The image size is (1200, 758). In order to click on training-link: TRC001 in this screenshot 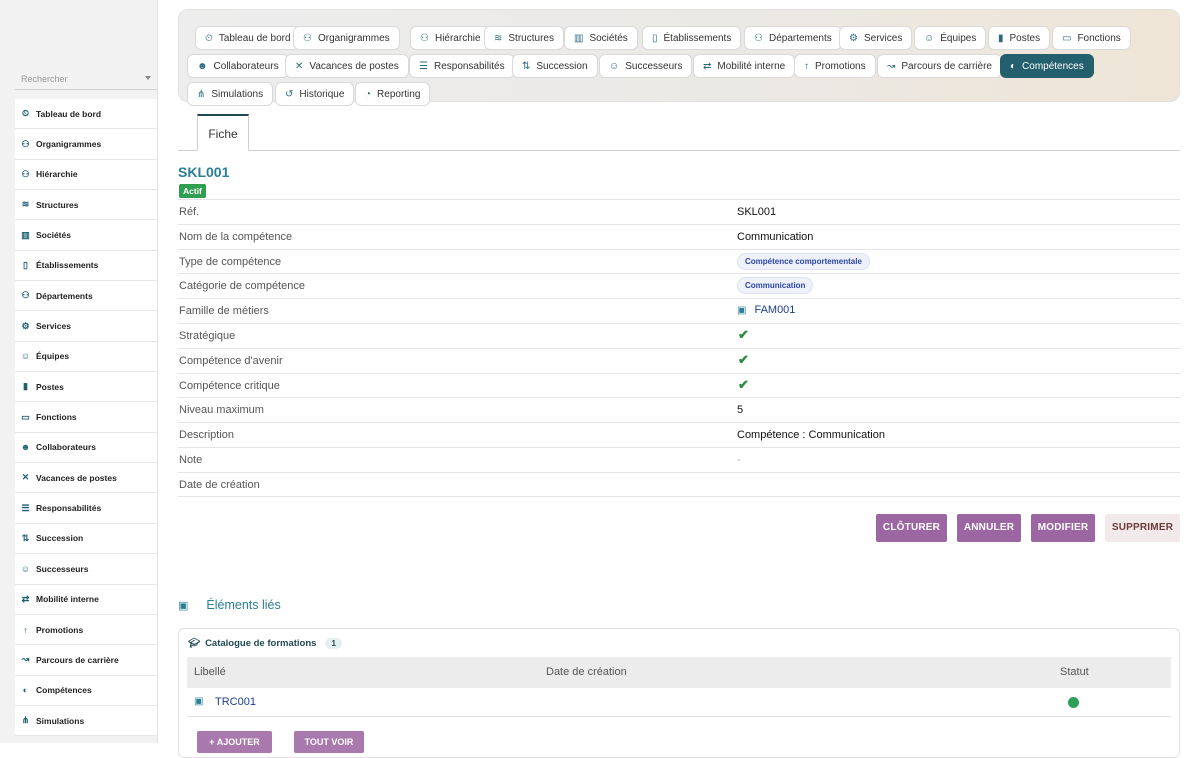, I will do `click(235, 702)`.